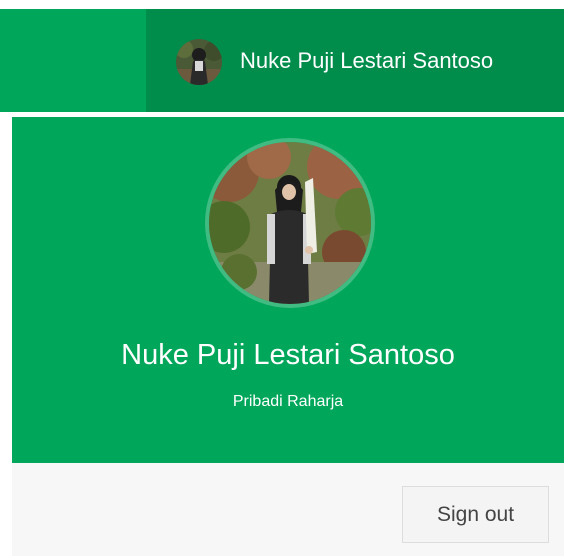 The image size is (564, 556). Describe the element at coordinates (367, 60) in the screenshot. I see `navbar-user-name: Nuke Puji Lestari Santoso` at that location.